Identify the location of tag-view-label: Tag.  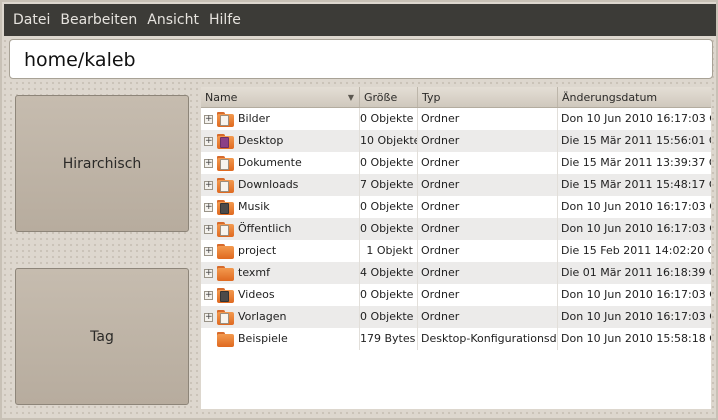
(102, 336).